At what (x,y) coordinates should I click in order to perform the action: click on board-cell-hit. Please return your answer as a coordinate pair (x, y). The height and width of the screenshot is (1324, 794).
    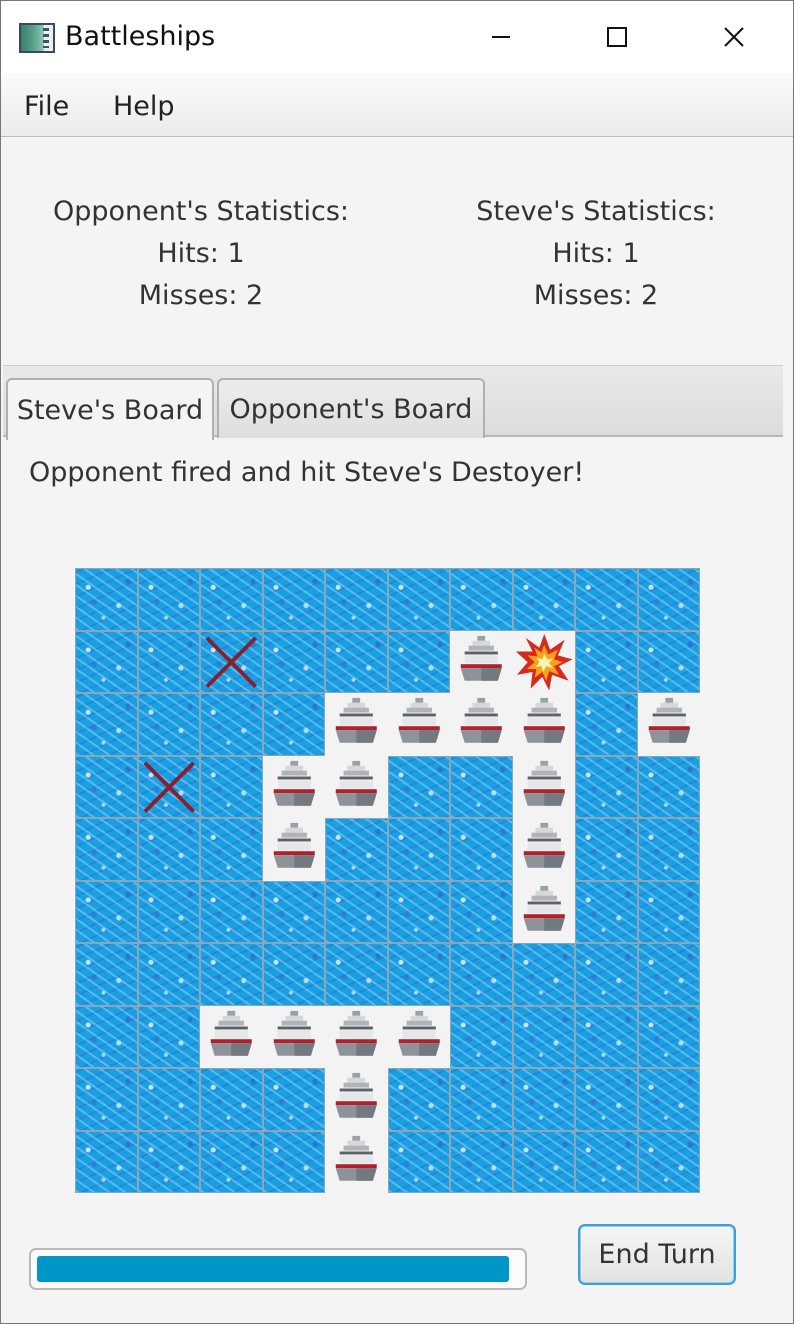
    Looking at the image, I should click on (543, 661).